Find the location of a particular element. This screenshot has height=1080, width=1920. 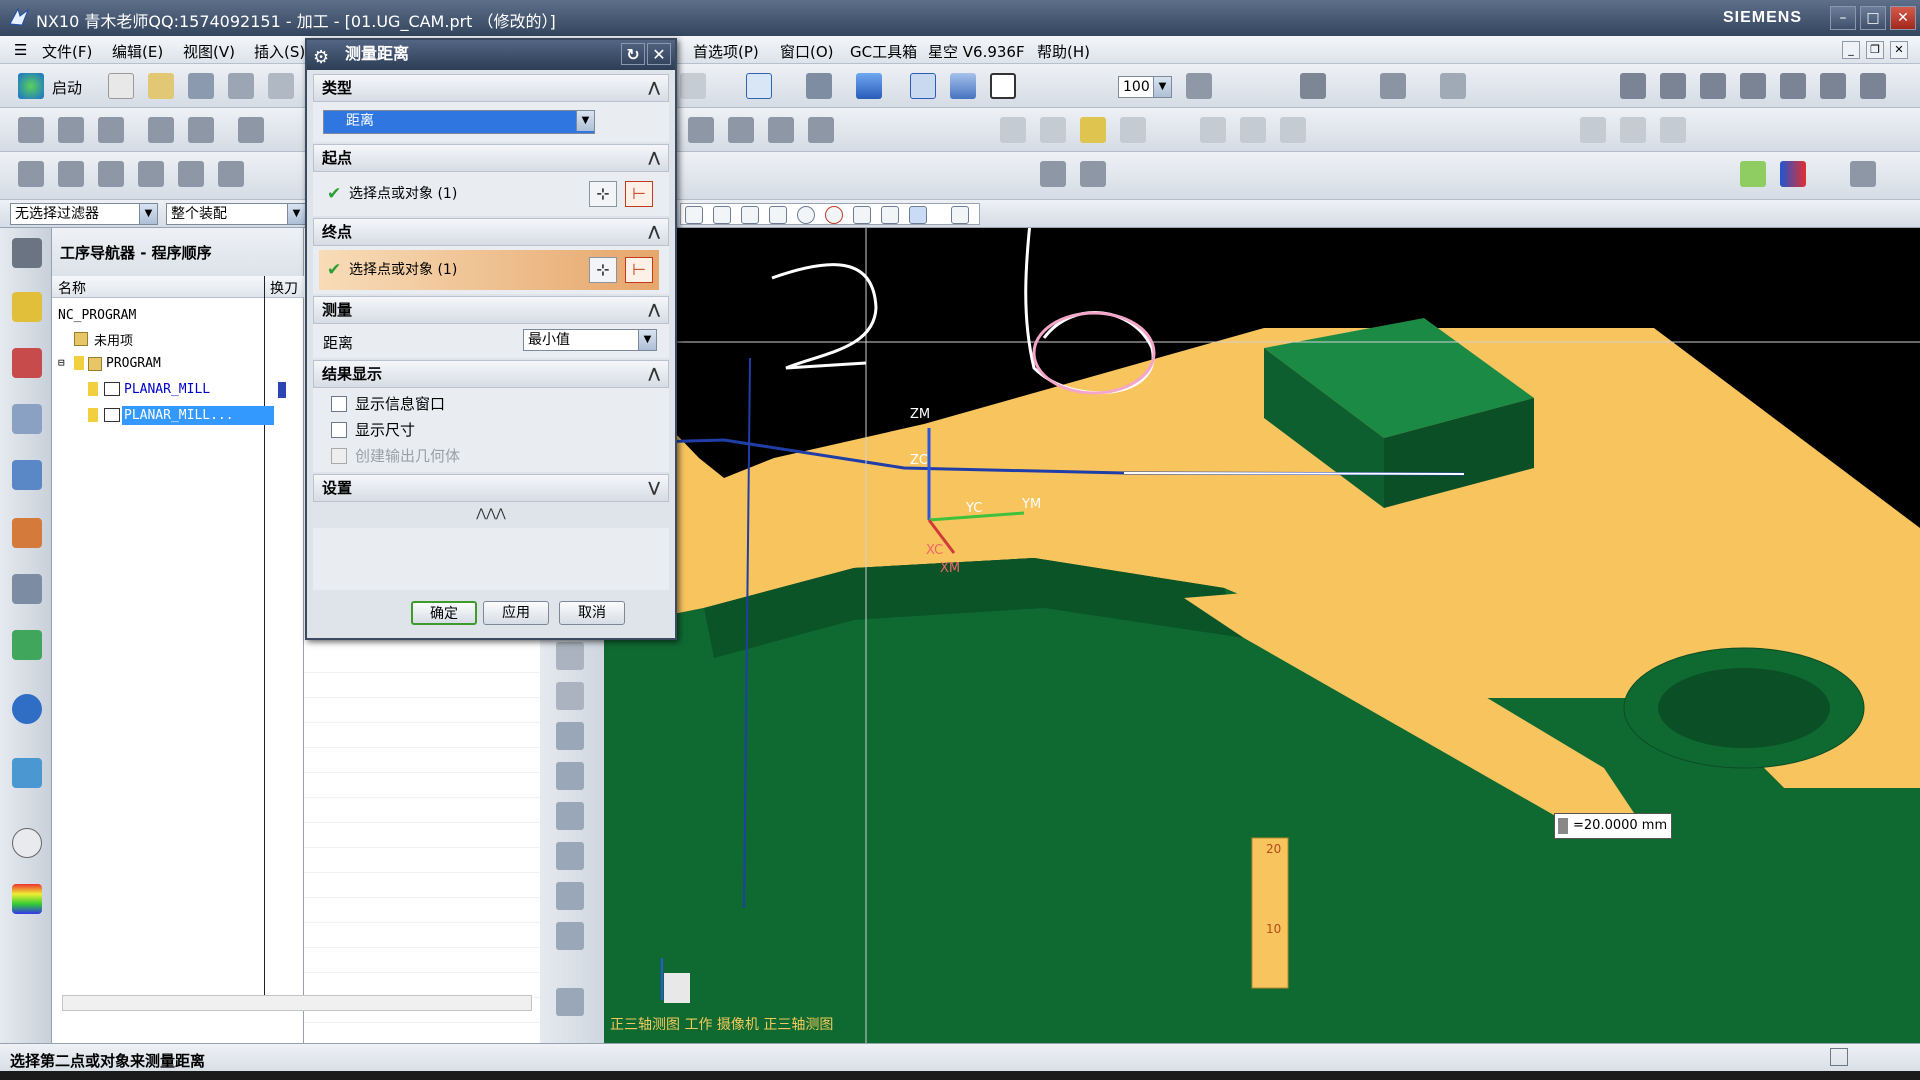

maximize-button: □ is located at coordinates (1873, 18).